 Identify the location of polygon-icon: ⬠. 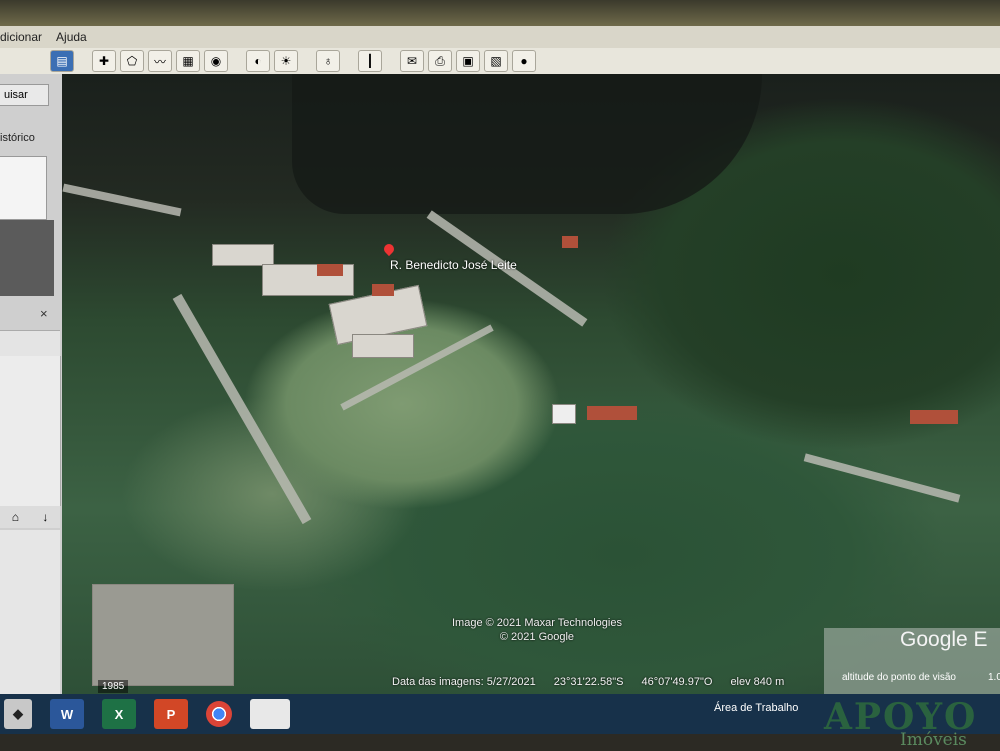
(132, 61).